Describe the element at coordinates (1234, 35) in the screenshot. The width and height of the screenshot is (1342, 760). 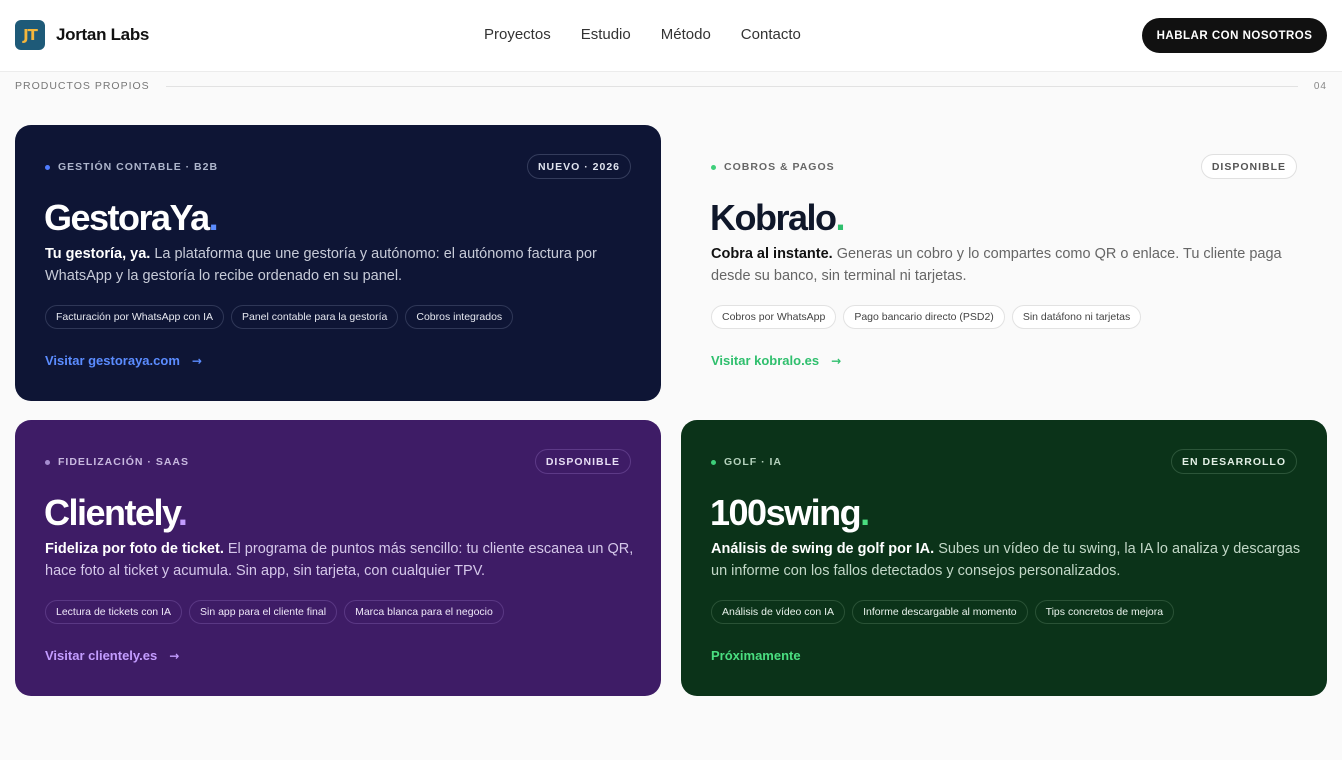
I see `contact-cta-button: HABLAR CON NOSOTROS` at that location.